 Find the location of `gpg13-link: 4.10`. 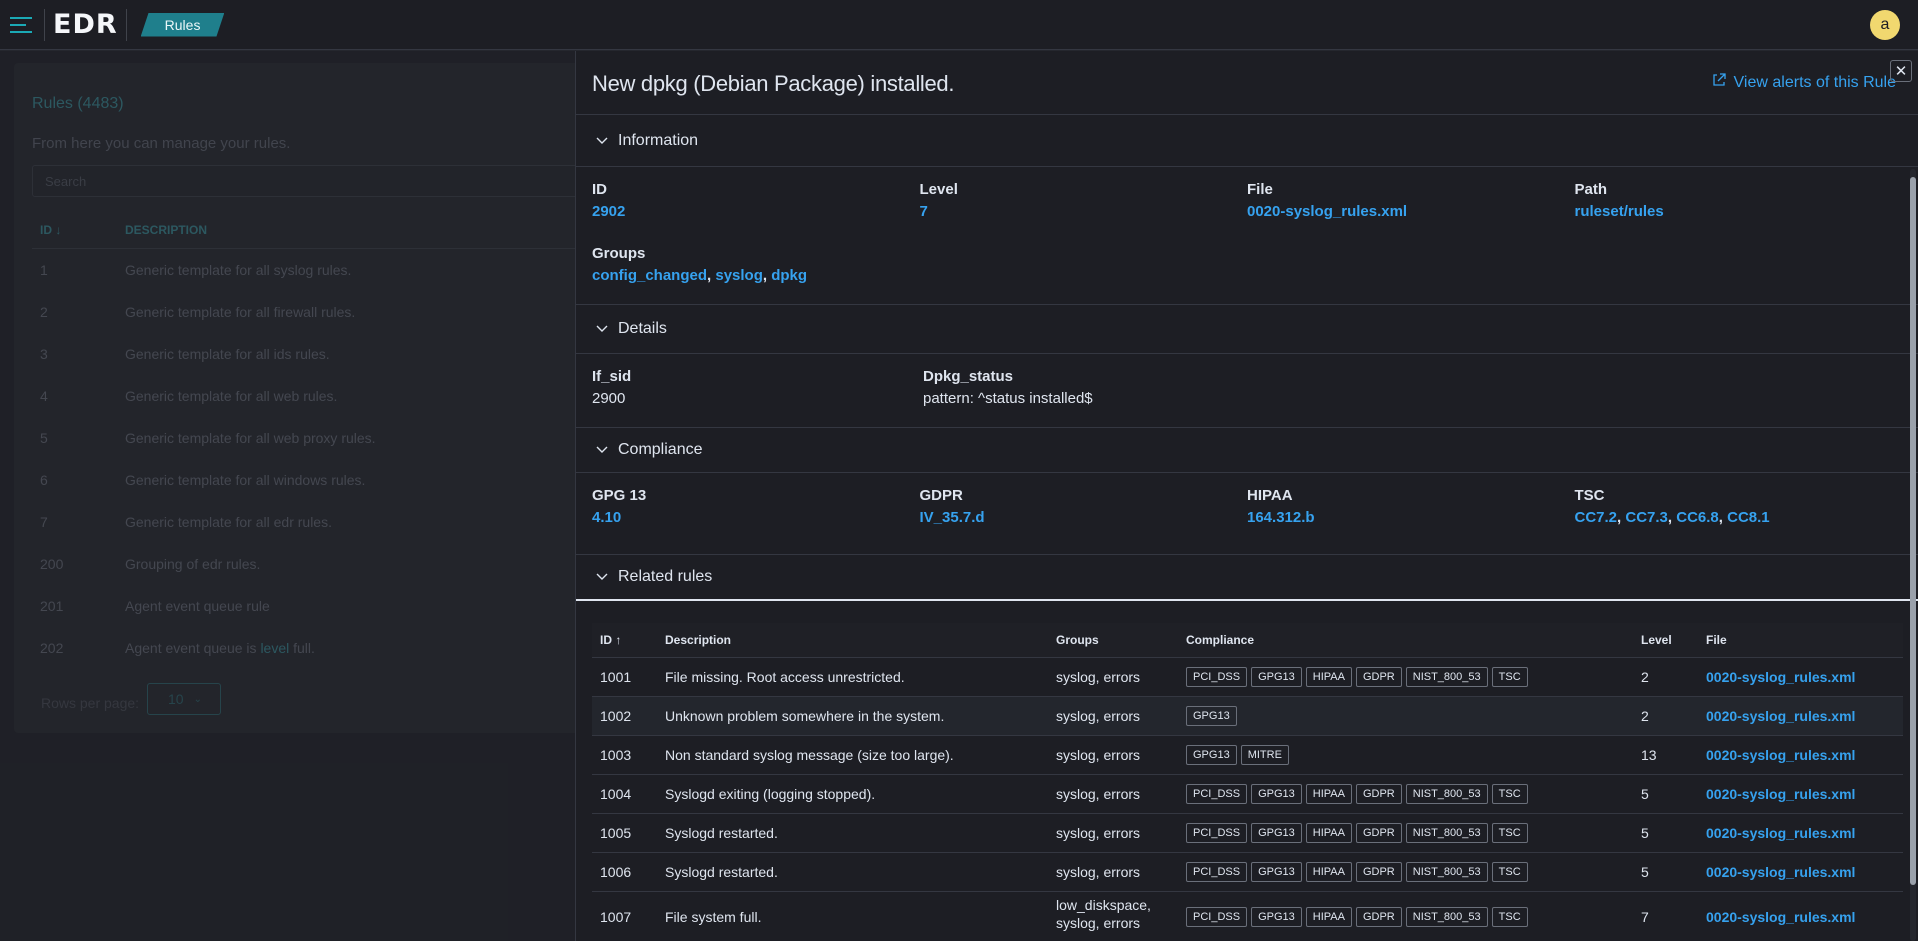

gpg13-link: 4.10 is located at coordinates (756, 520).